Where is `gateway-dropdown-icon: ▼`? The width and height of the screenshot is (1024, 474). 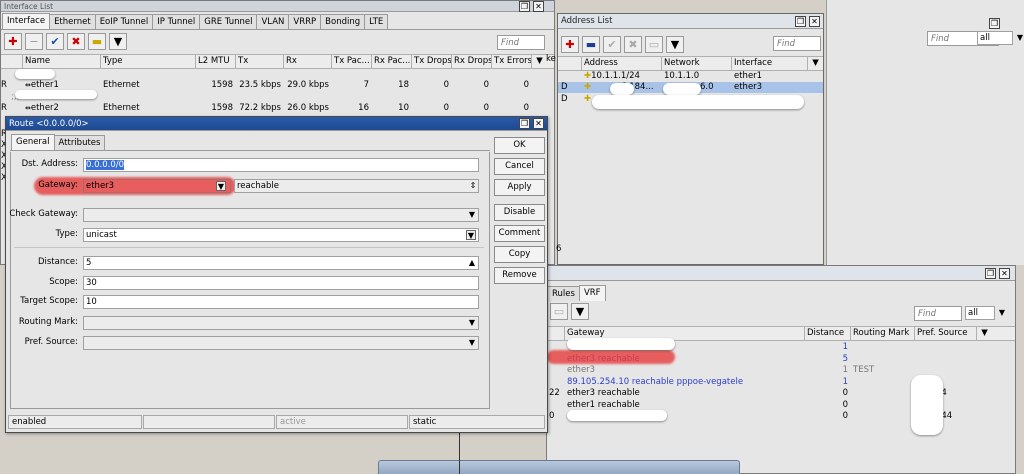 gateway-dropdown-icon: ▼ is located at coordinates (221, 186).